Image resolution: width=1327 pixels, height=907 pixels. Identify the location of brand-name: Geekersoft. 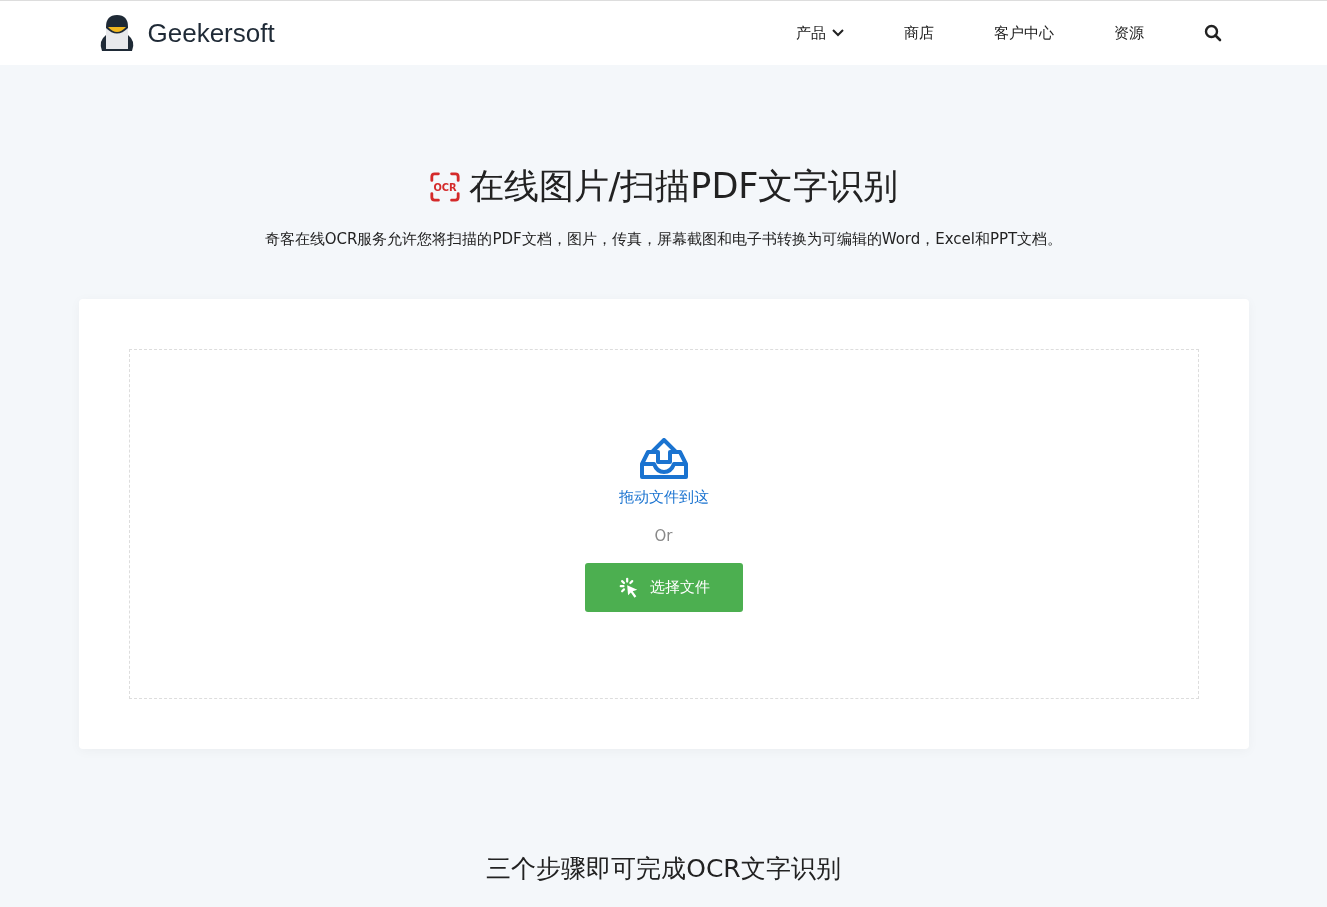
(211, 33).